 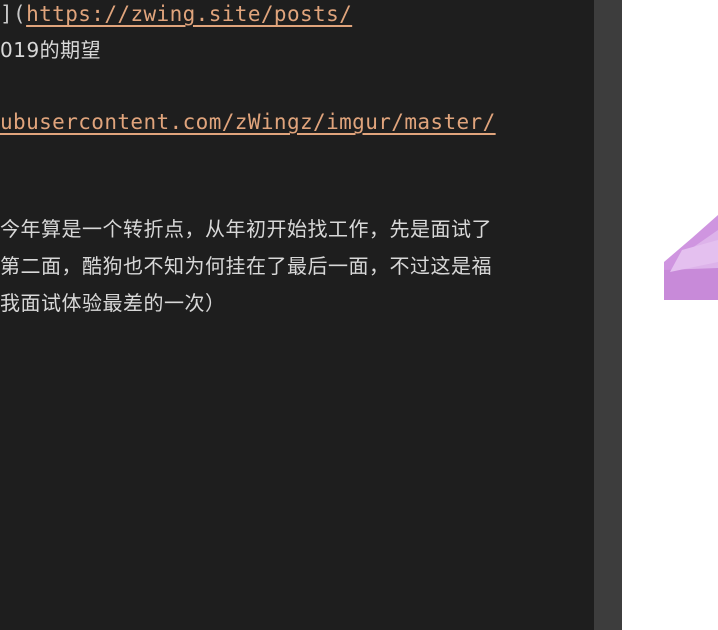 I want to click on link-bracket: ](, so click(x=13, y=14).